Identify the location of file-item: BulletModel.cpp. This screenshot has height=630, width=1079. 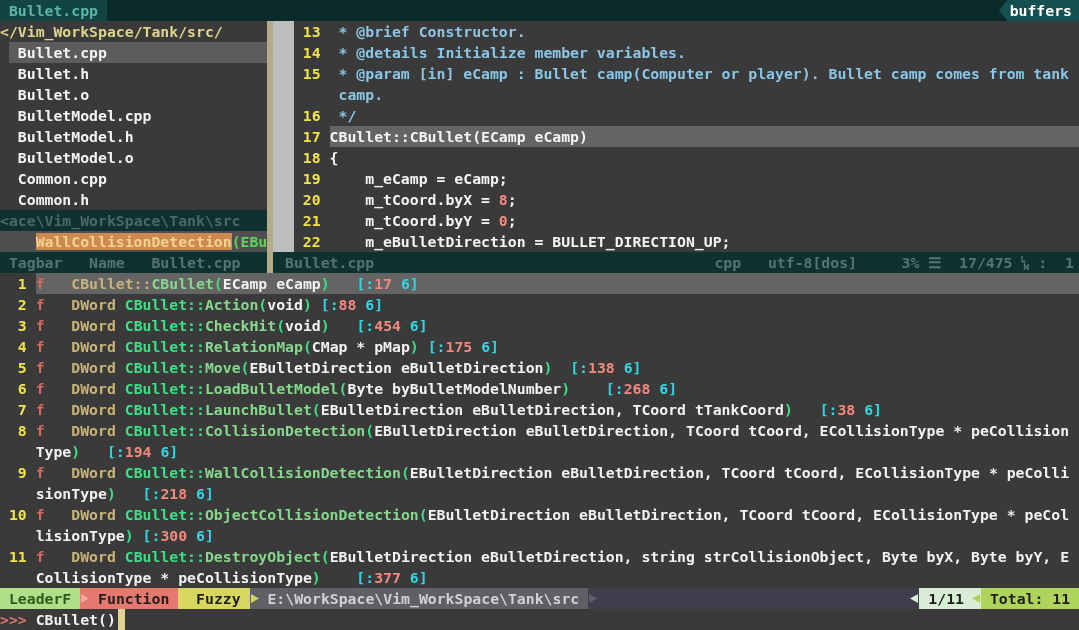
(138, 115).